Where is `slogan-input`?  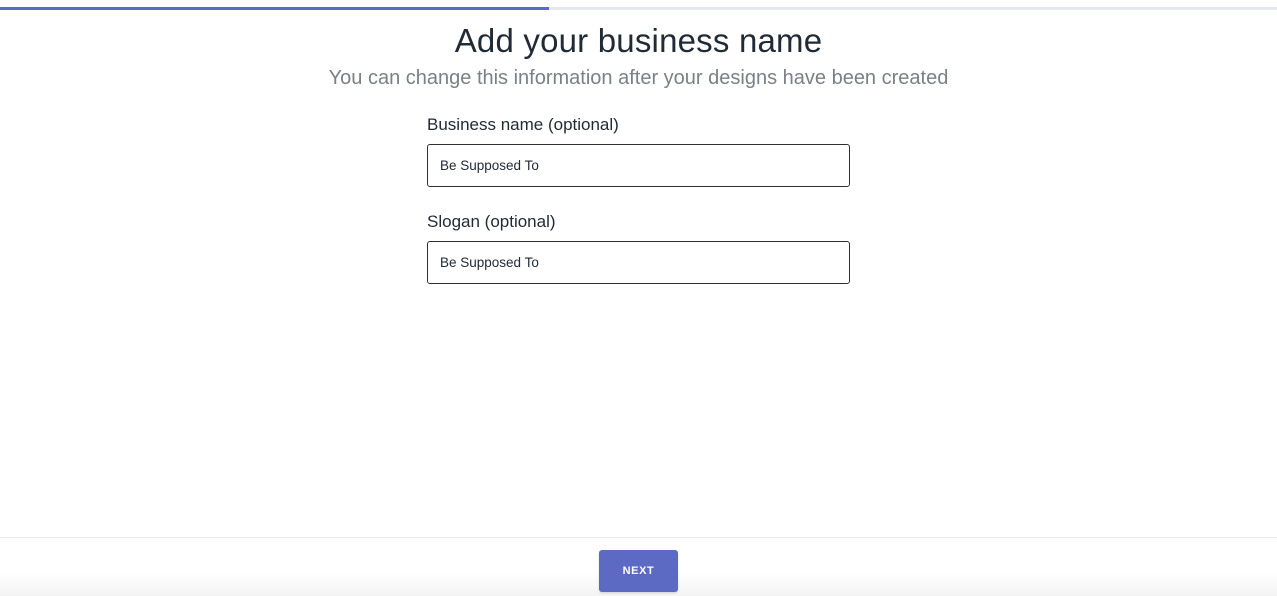
slogan-input is located at coordinates (638, 262).